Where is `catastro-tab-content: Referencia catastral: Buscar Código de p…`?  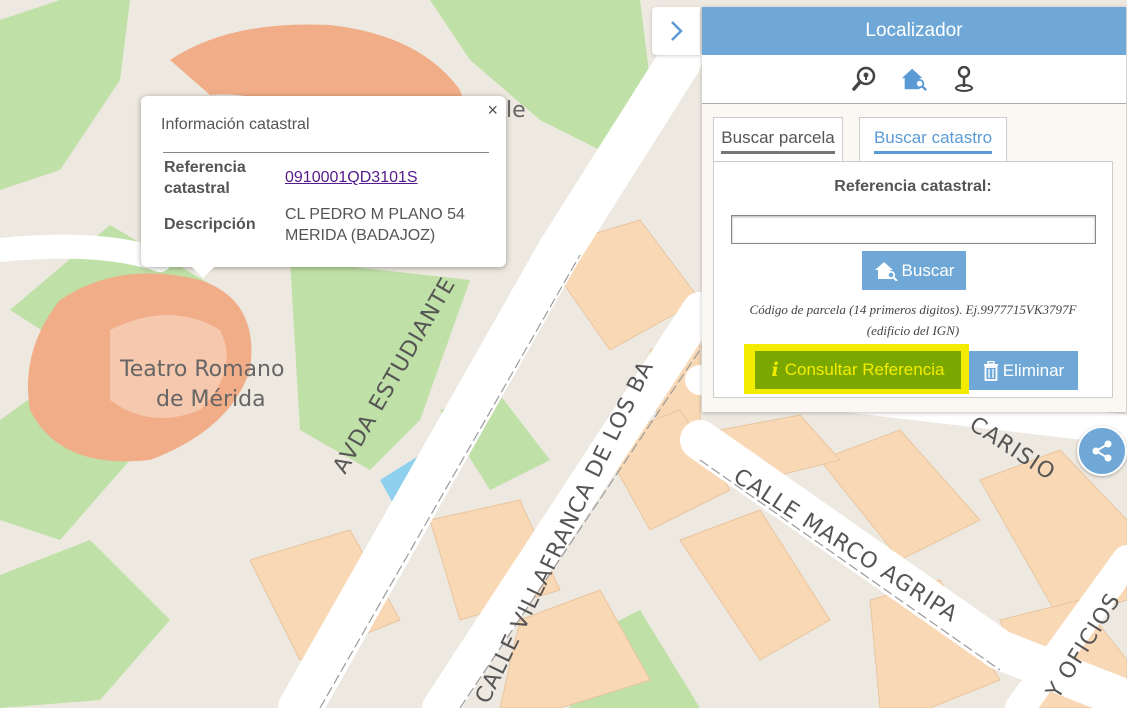
catastro-tab-content: Referencia catastral: Buscar Código de p… is located at coordinates (913, 279).